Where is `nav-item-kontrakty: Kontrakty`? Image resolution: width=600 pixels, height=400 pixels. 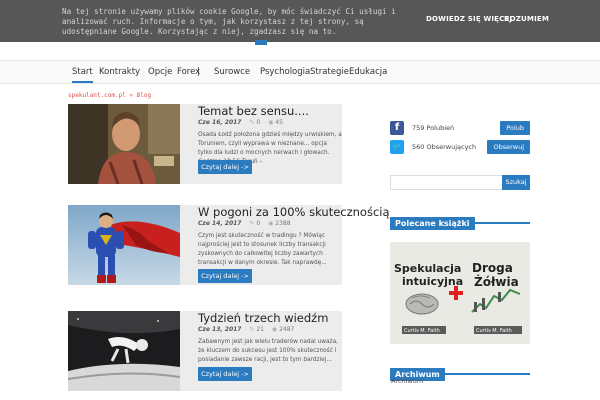 nav-item-kontrakty: Kontrakty is located at coordinates (119, 72).